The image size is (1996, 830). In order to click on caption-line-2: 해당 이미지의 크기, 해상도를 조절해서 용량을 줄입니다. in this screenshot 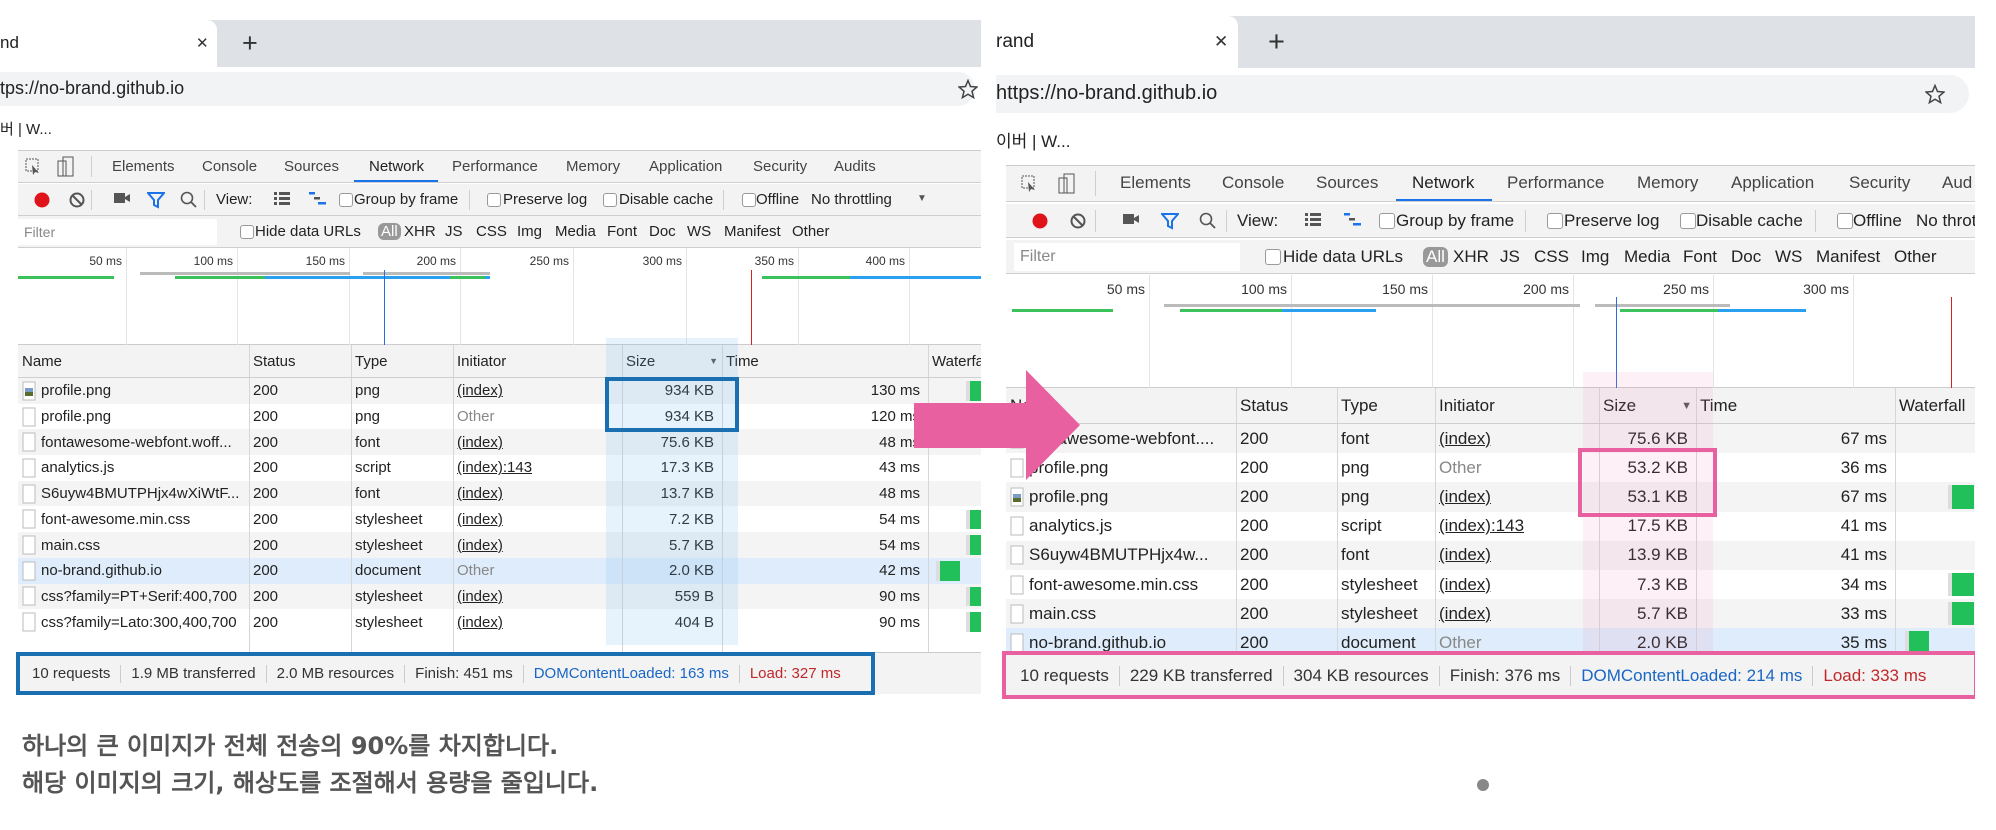, I will do `click(310, 783)`.